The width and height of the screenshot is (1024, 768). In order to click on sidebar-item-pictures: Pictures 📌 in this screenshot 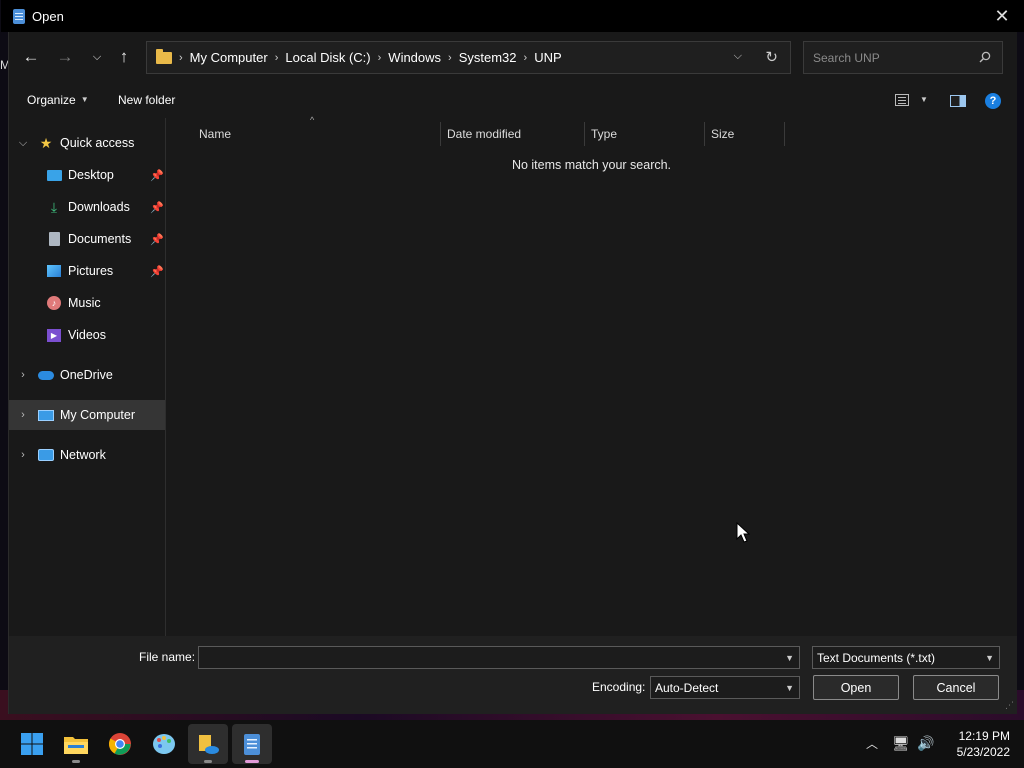, I will do `click(87, 271)`.